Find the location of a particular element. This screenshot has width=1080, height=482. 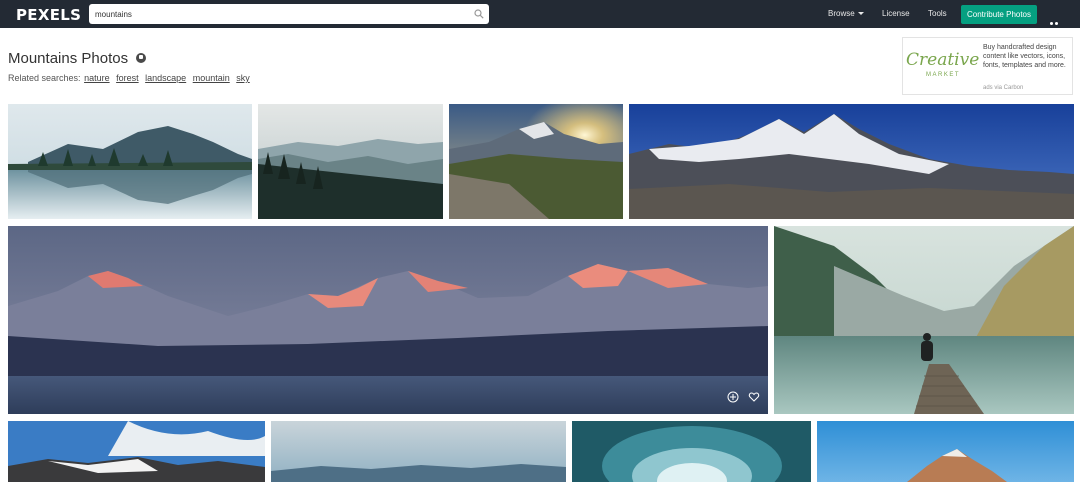

search-box is located at coordinates (289, 14).